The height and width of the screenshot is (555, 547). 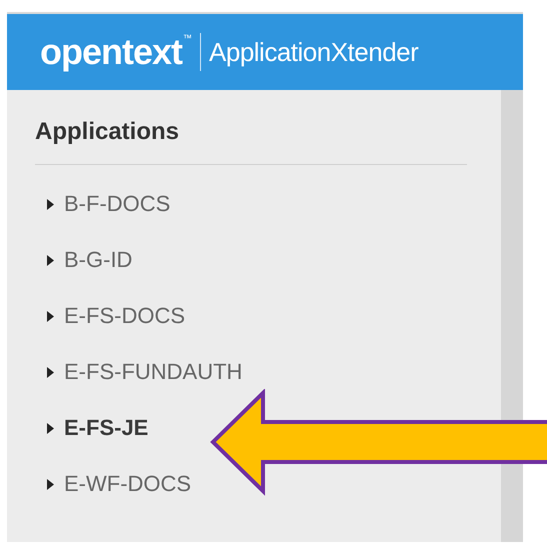 I want to click on application-item: E-FS-JE, so click(x=97, y=428).